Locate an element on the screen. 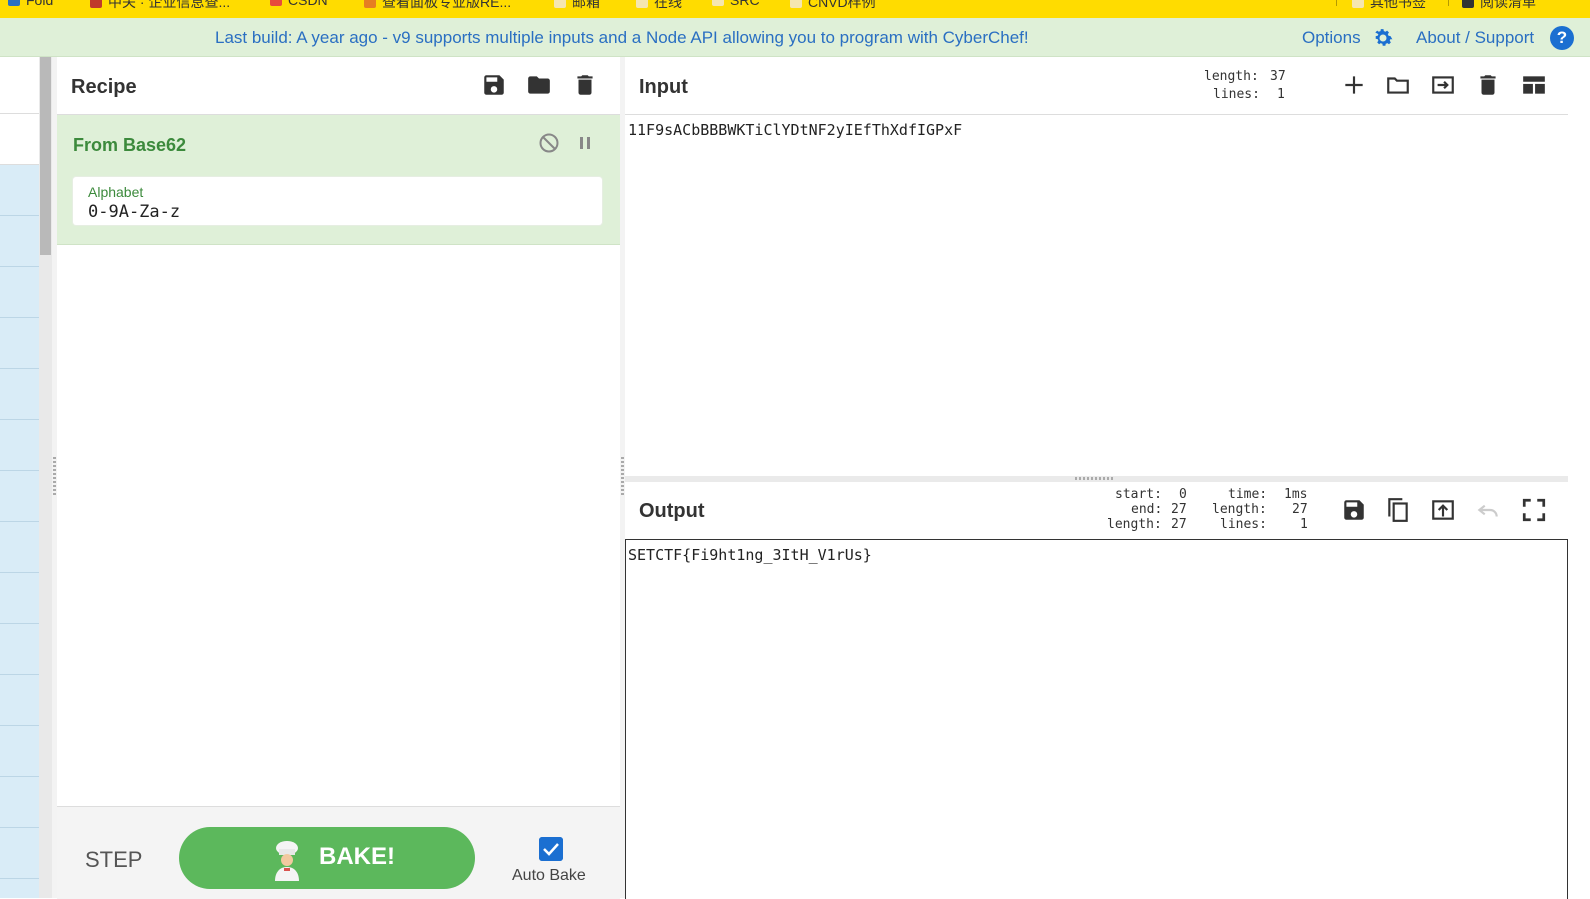 The height and width of the screenshot is (899, 1590). operations-panel is located at coordinates (19, 477).